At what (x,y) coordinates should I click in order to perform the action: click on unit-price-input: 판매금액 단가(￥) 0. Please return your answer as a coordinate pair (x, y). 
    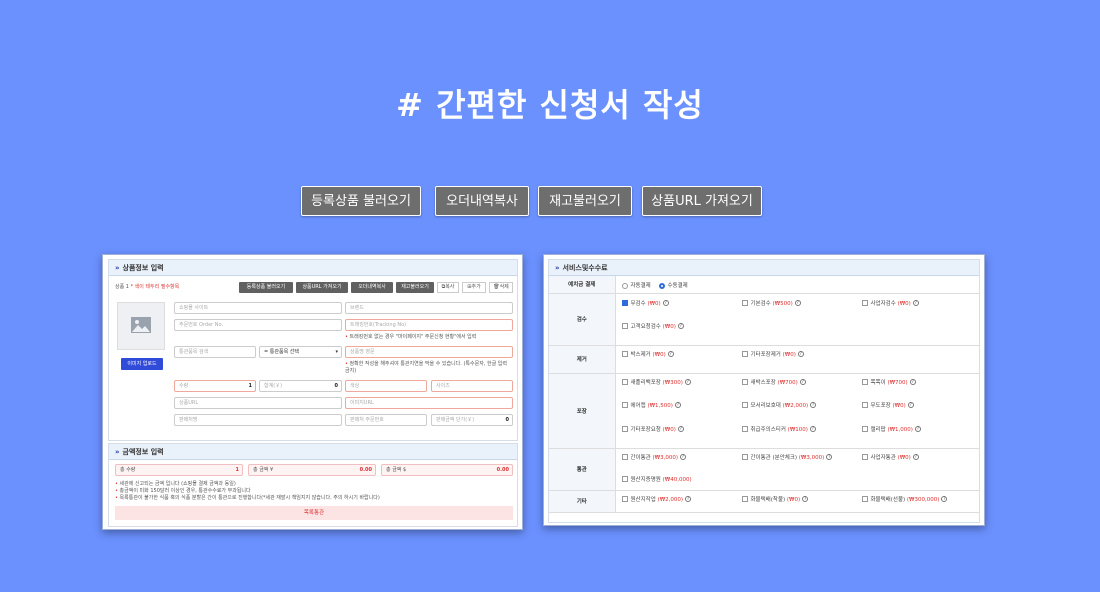
    Looking at the image, I should click on (472, 420).